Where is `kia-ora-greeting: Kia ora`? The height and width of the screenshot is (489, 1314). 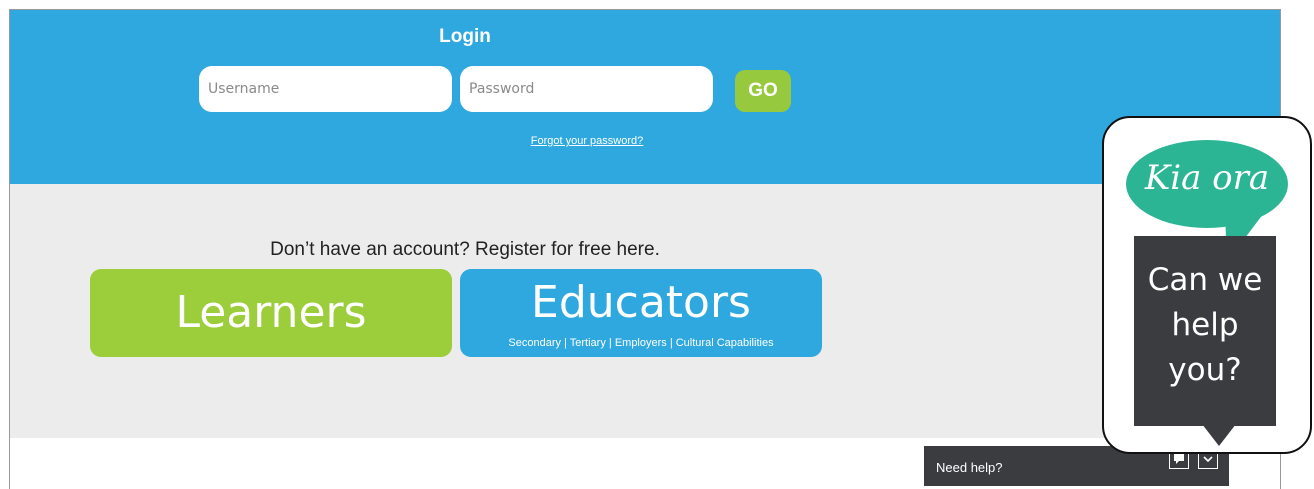
kia-ora-greeting: Kia ora is located at coordinates (1207, 178).